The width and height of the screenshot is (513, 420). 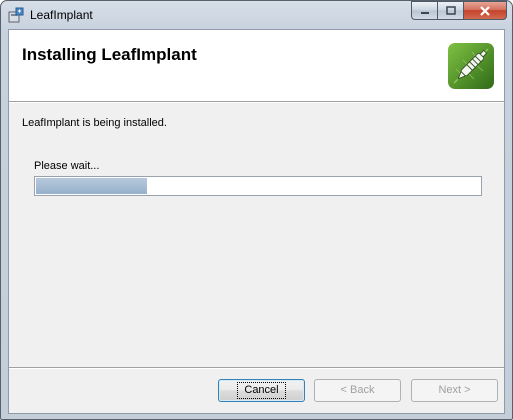 What do you see at coordinates (256, 15) in the screenshot?
I see `title-bar: LeafImplant` at bounding box center [256, 15].